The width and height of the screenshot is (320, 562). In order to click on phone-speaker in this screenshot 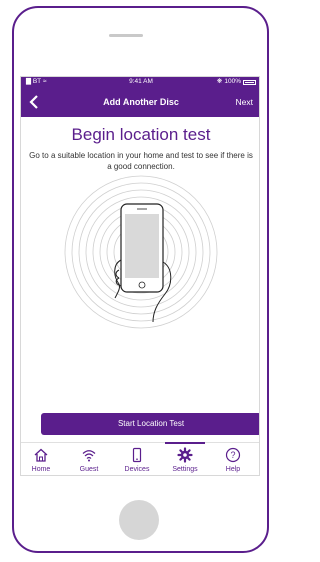, I will do `click(126, 35)`.